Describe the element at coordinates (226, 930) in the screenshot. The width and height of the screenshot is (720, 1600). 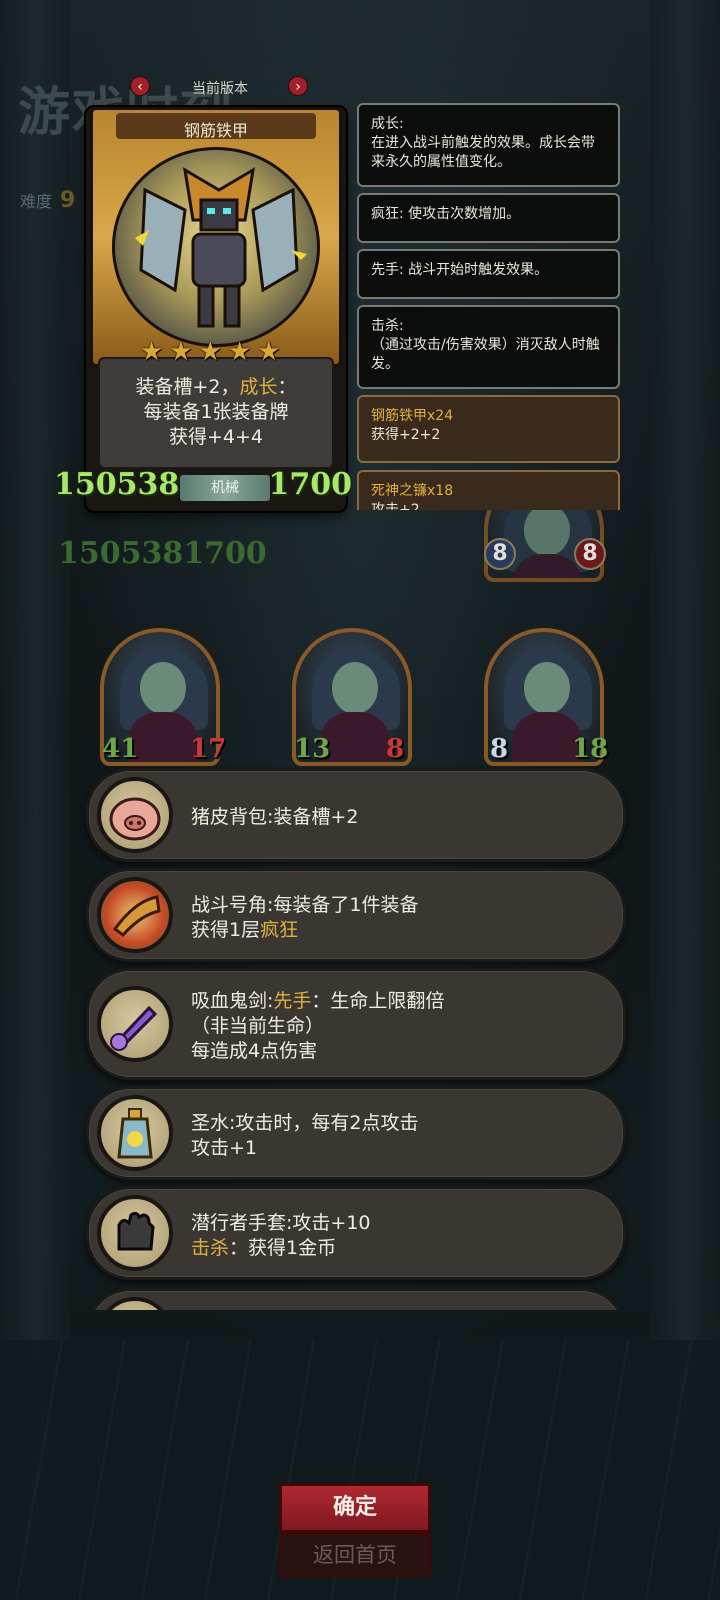
I see `item-line-2: 获得1层` at that location.